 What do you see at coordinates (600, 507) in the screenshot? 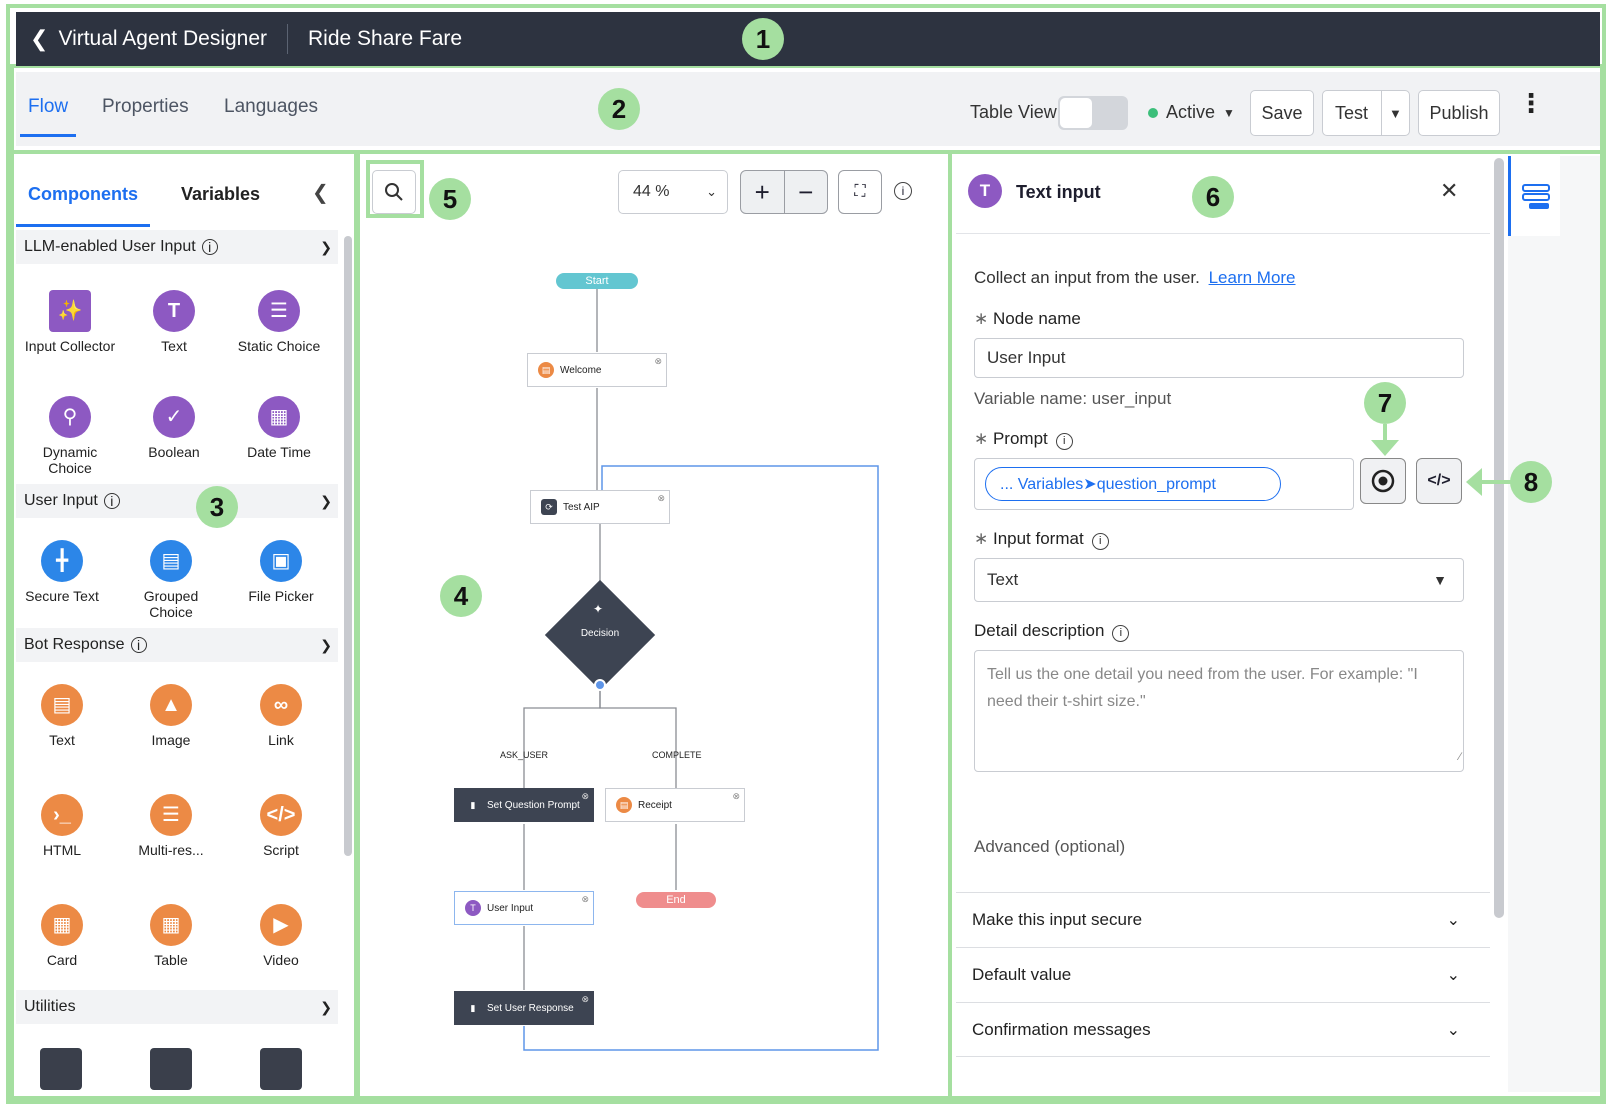
I see `test-aip-node: ⟳ Test AIP ⊗` at bounding box center [600, 507].